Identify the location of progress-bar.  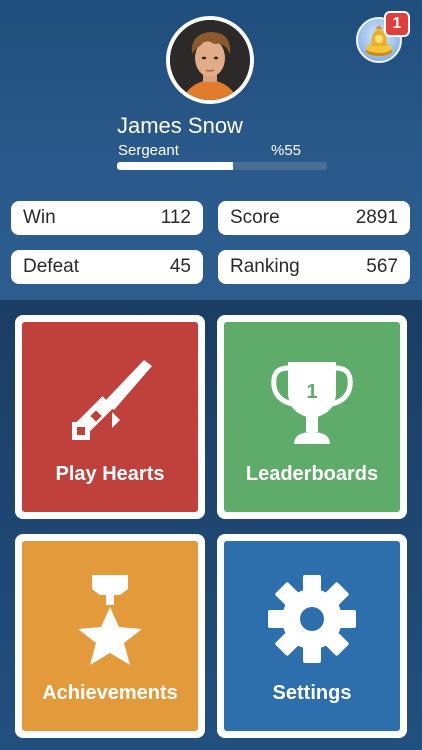
(222, 166).